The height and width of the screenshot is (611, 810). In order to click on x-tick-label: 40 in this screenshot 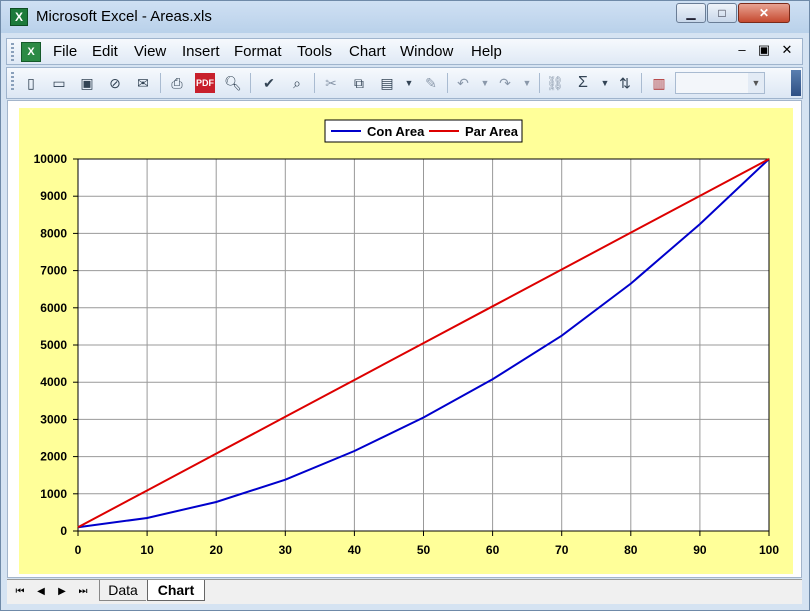, I will do `click(355, 550)`.